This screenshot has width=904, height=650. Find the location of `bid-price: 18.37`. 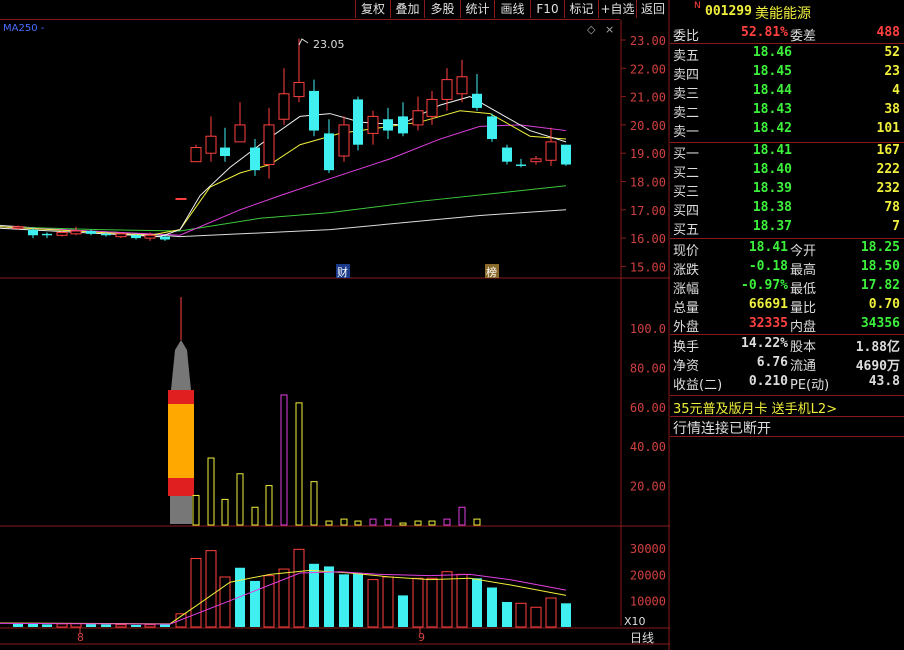

bid-price: 18.37 is located at coordinates (772, 226).